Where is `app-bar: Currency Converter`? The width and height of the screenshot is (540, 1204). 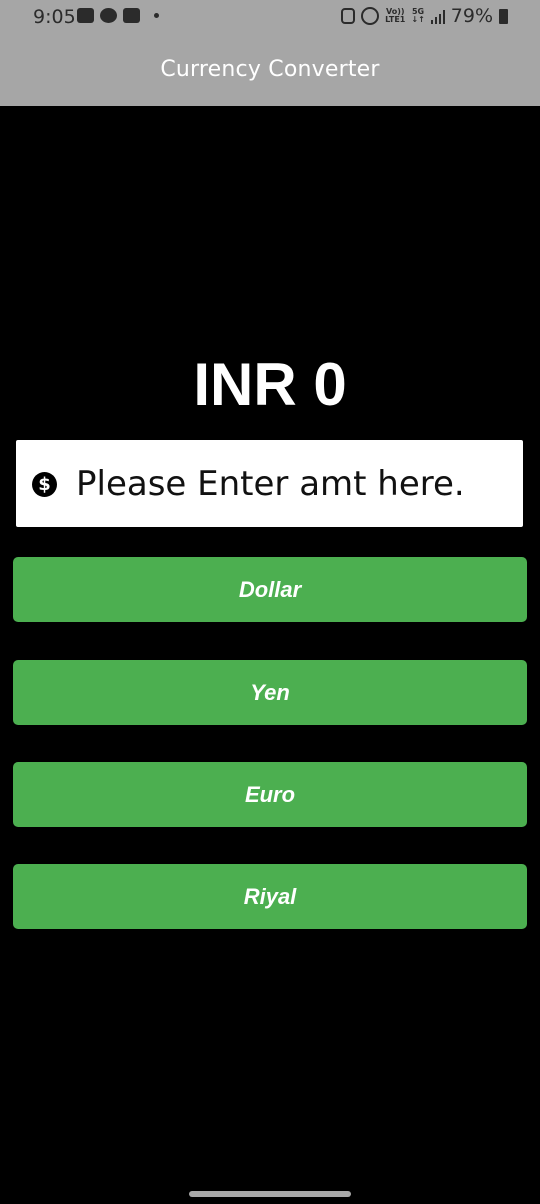 app-bar: Currency Converter is located at coordinates (270, 69).